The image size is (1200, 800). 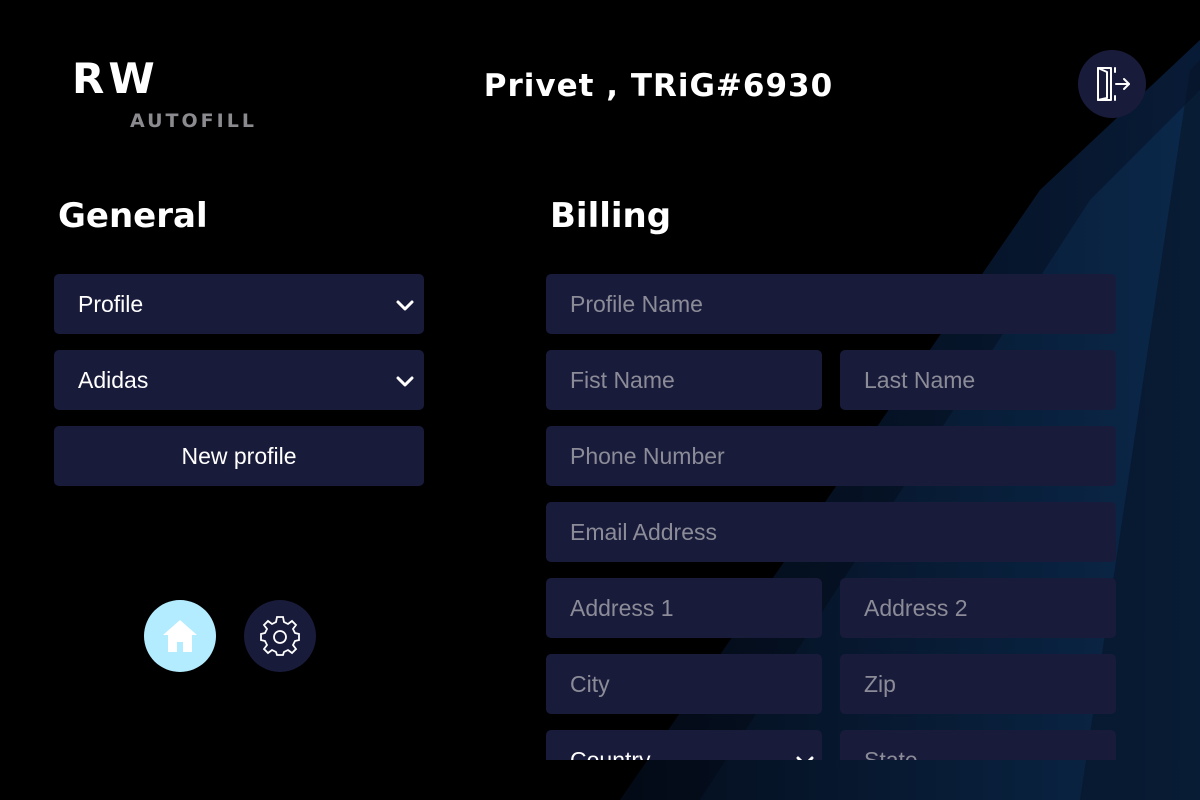 What do you see at coordinates (684, 745) in the screenshot?
I see `country-select: Country` at bounding box center [684, 745].